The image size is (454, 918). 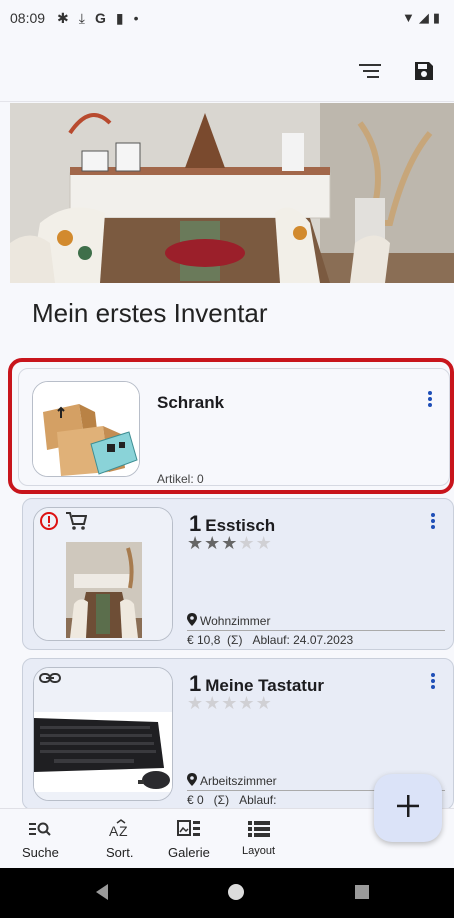 What do you see at coordinates (316, 630) in the screenshot?
I see `divider` at bounding box center [316, 630].